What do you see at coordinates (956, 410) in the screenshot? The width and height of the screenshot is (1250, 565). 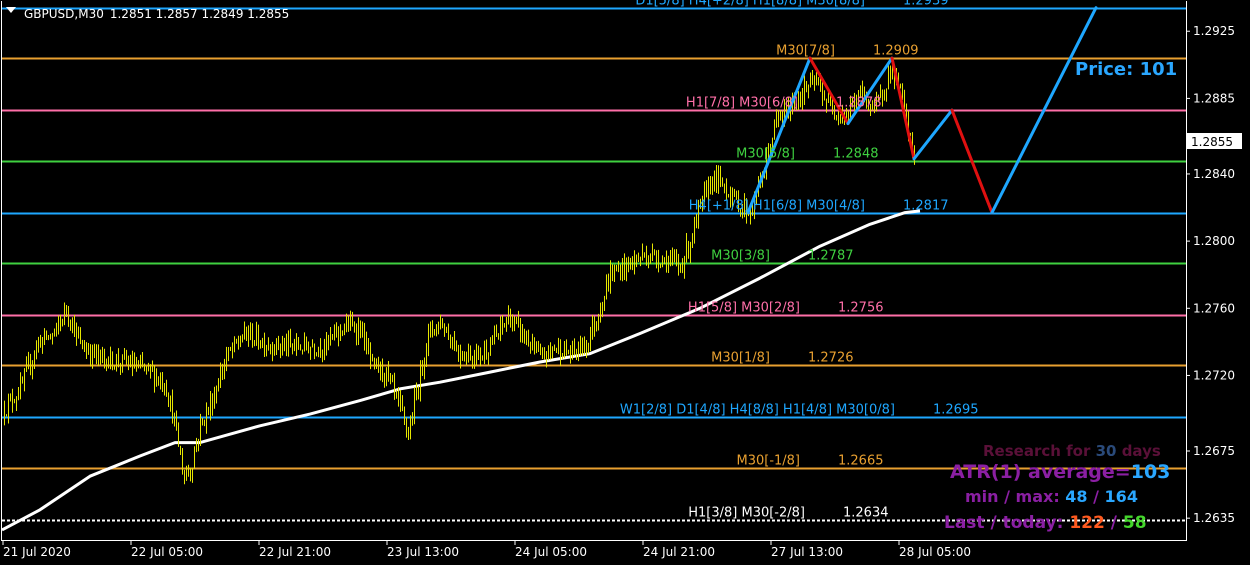 I see `level-value: 1.2695` at bounding box center [956, 410].